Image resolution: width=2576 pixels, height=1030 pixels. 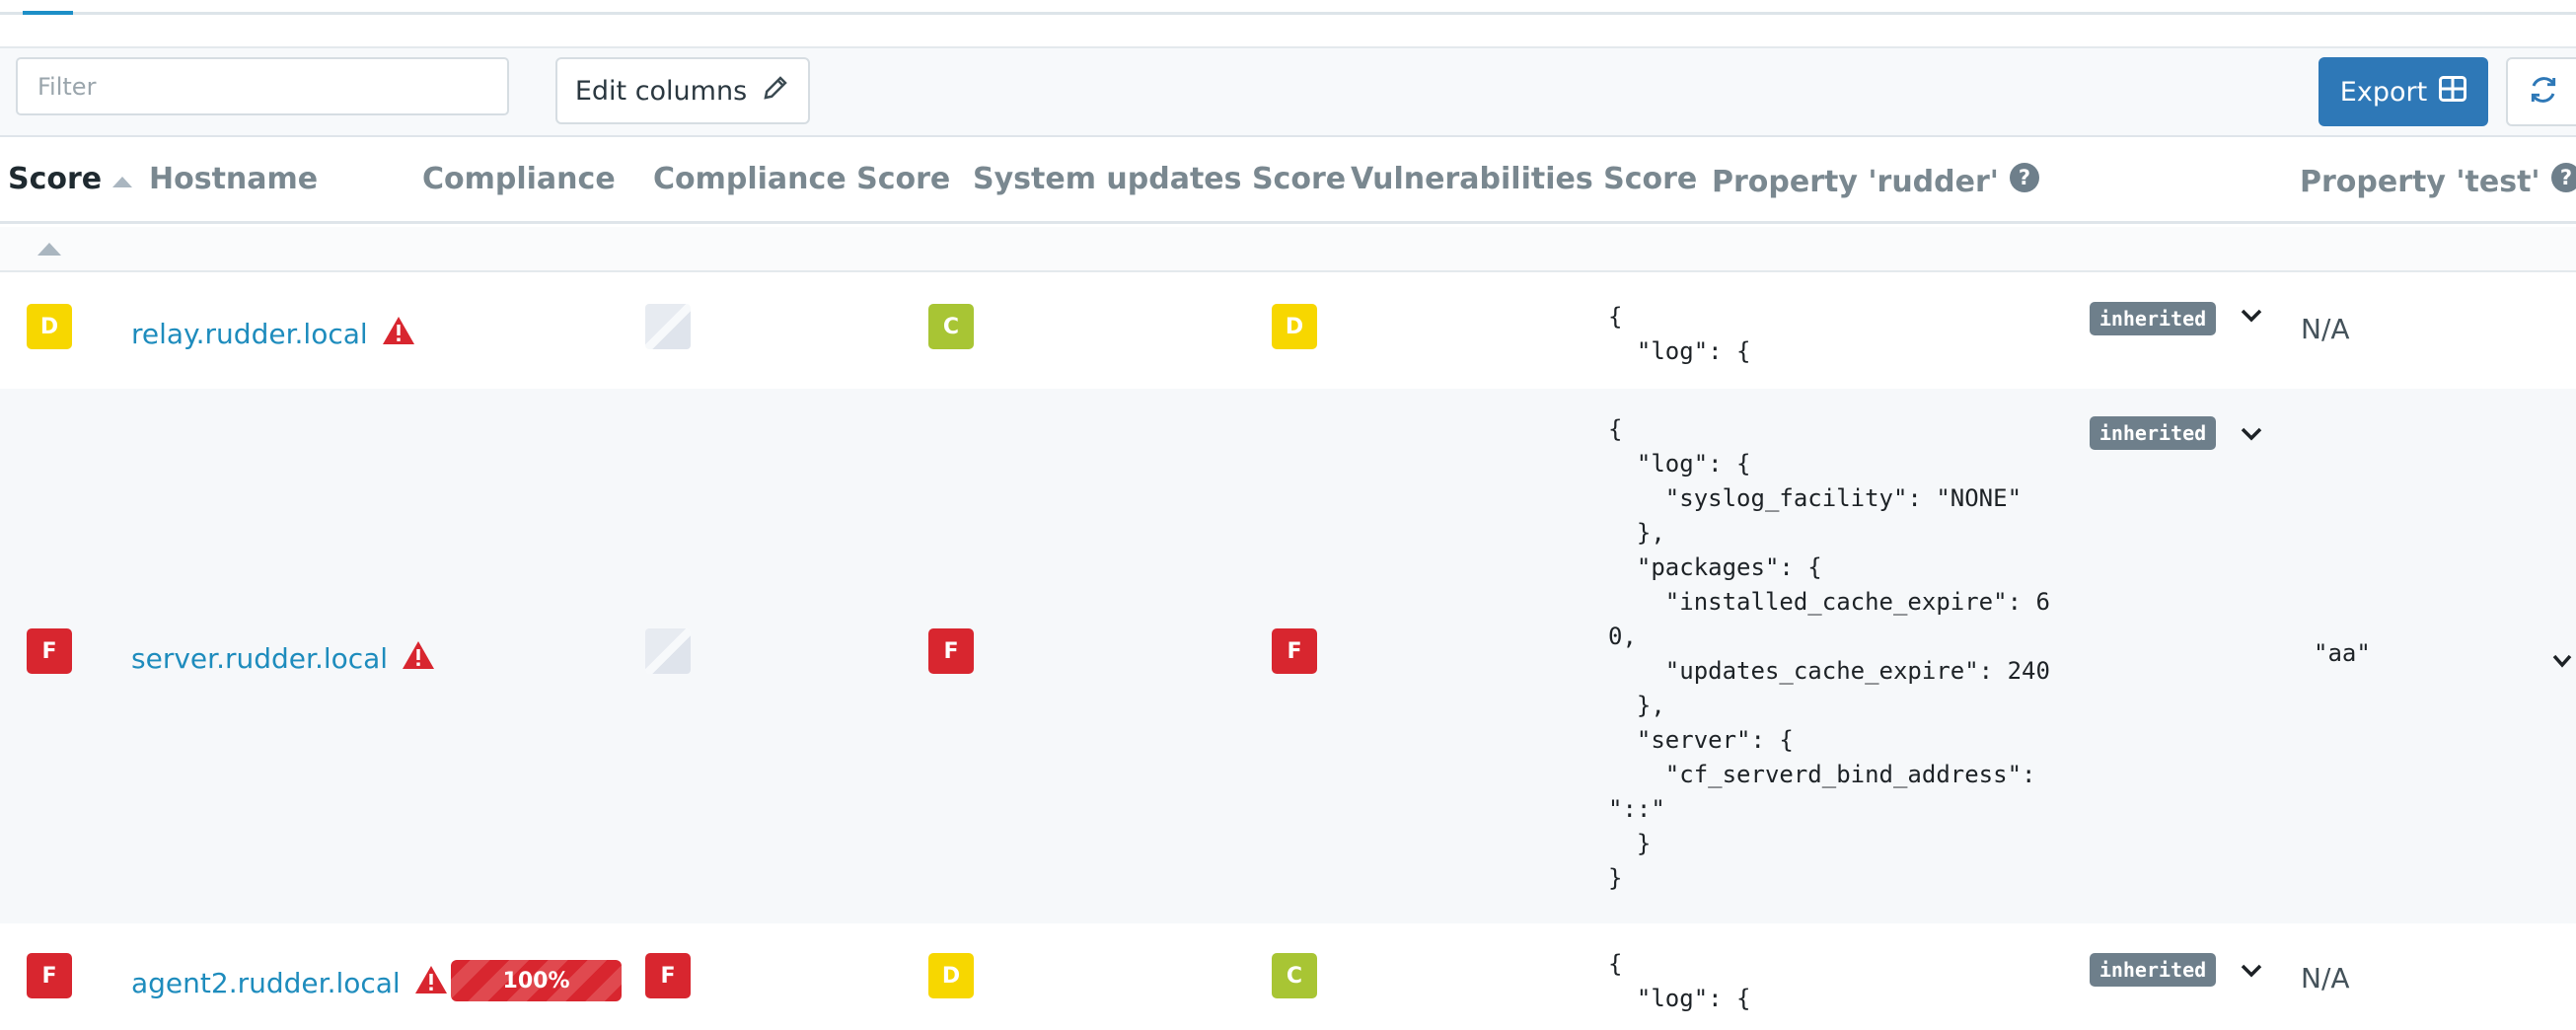 What do you see at coordinates (1524, 179) in the screenshot?
I see `column-header-vulnerabilities-score: Vulnerabilities Score` at bounding box center [1524, 179].